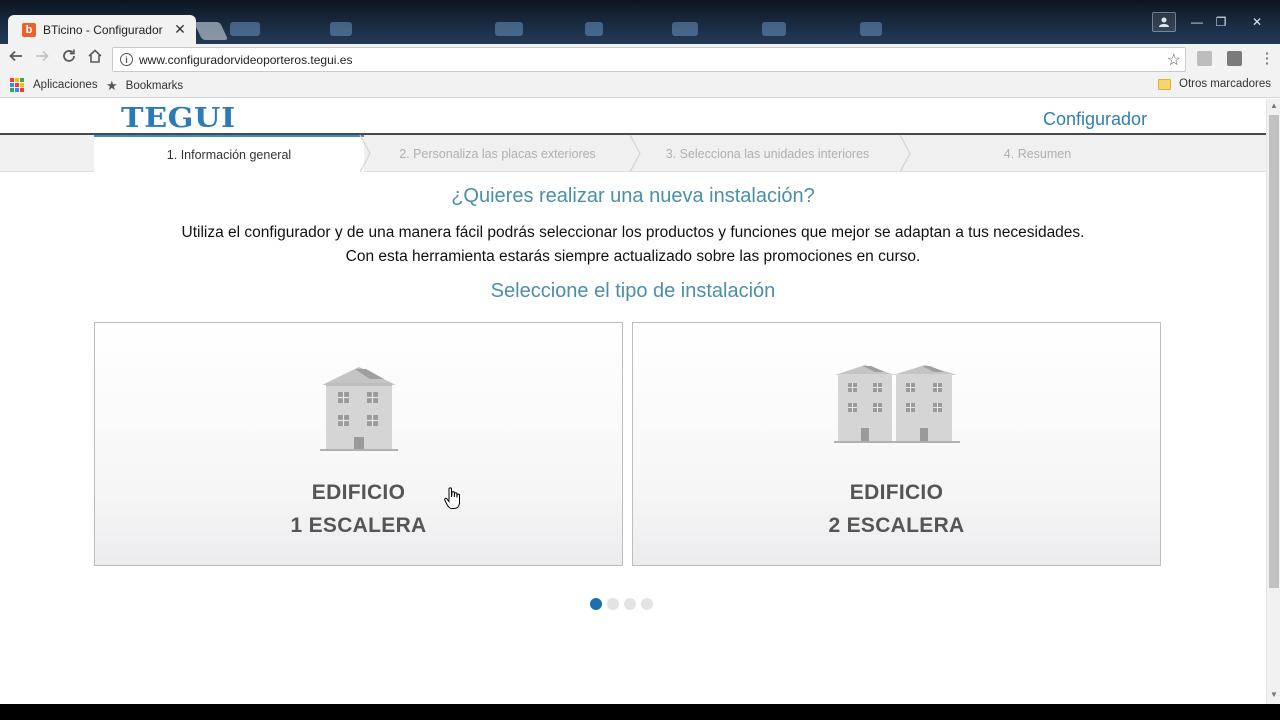 This screenshot has height=720, width=1280. Describe the element at coordinates (154, 86) in the screenshot. I see `bookmarks-label: Bookmarks` at that location.